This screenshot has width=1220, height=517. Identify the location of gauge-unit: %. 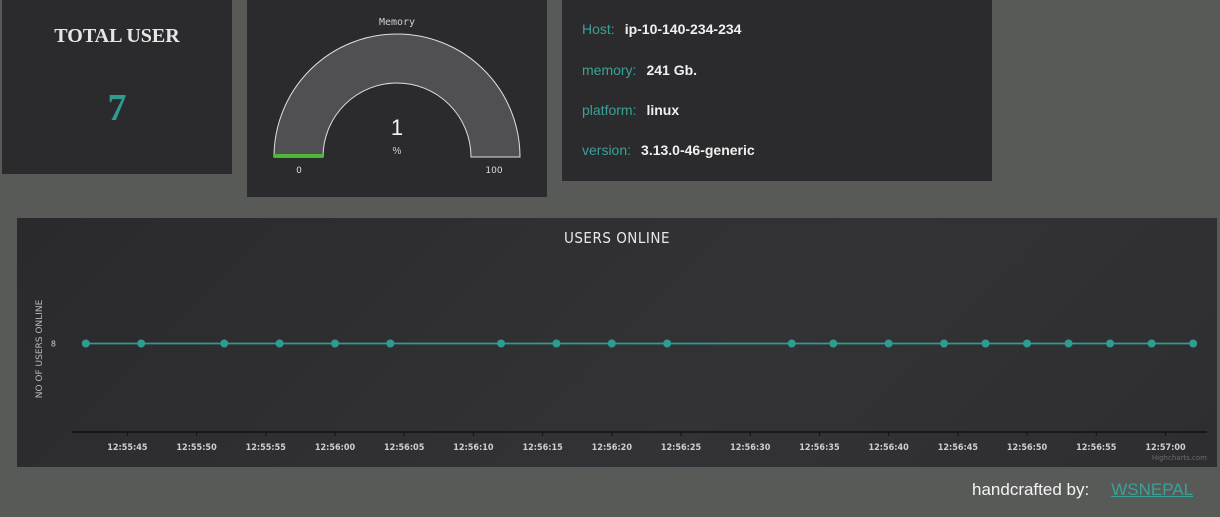
(397, 151).